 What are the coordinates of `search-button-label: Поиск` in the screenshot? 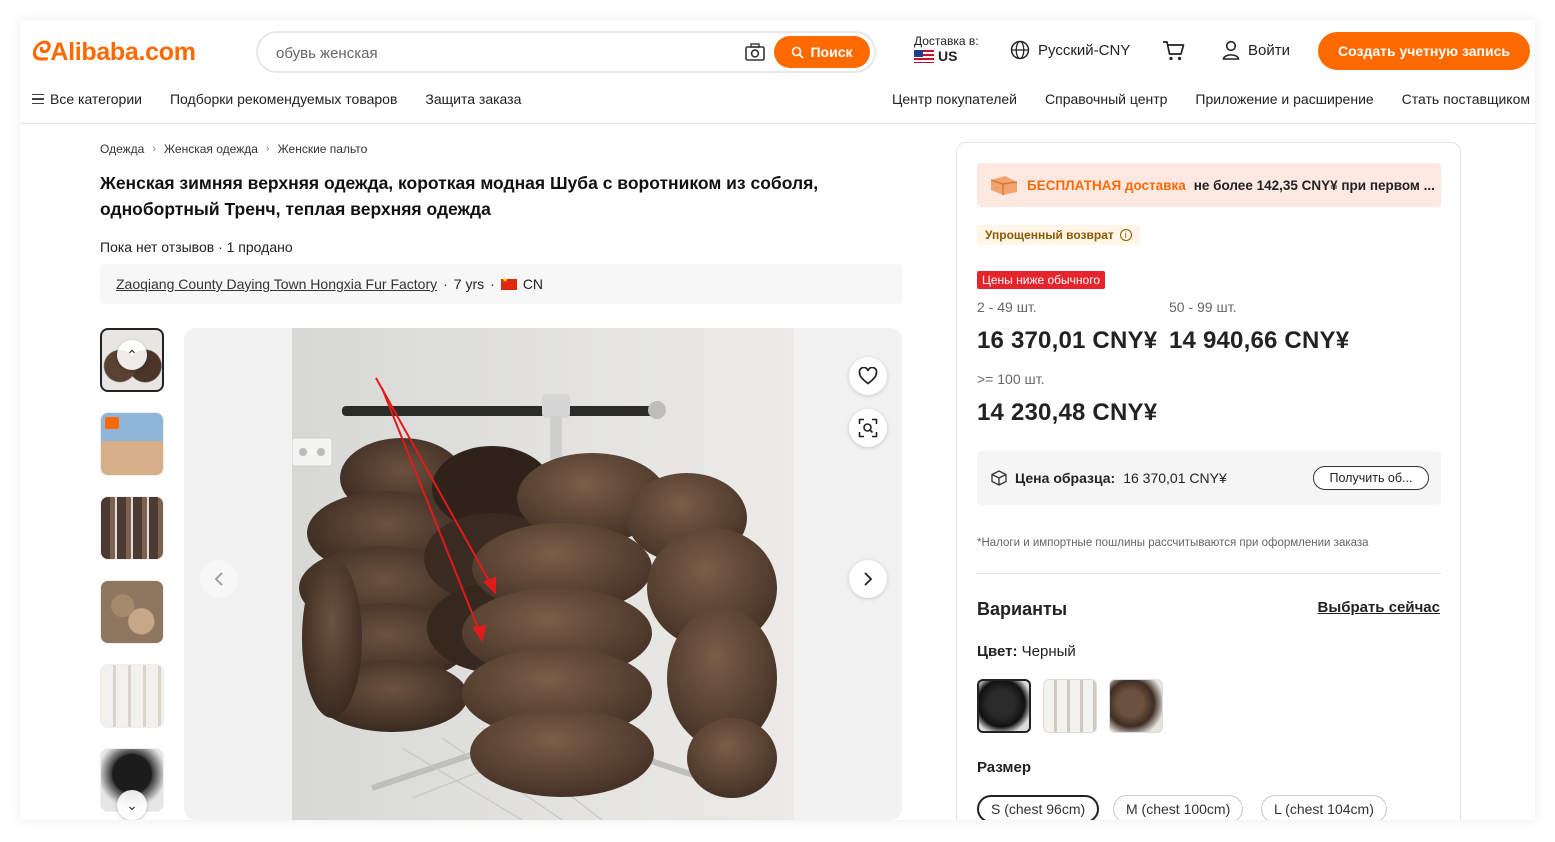 It's located at (831, 52).